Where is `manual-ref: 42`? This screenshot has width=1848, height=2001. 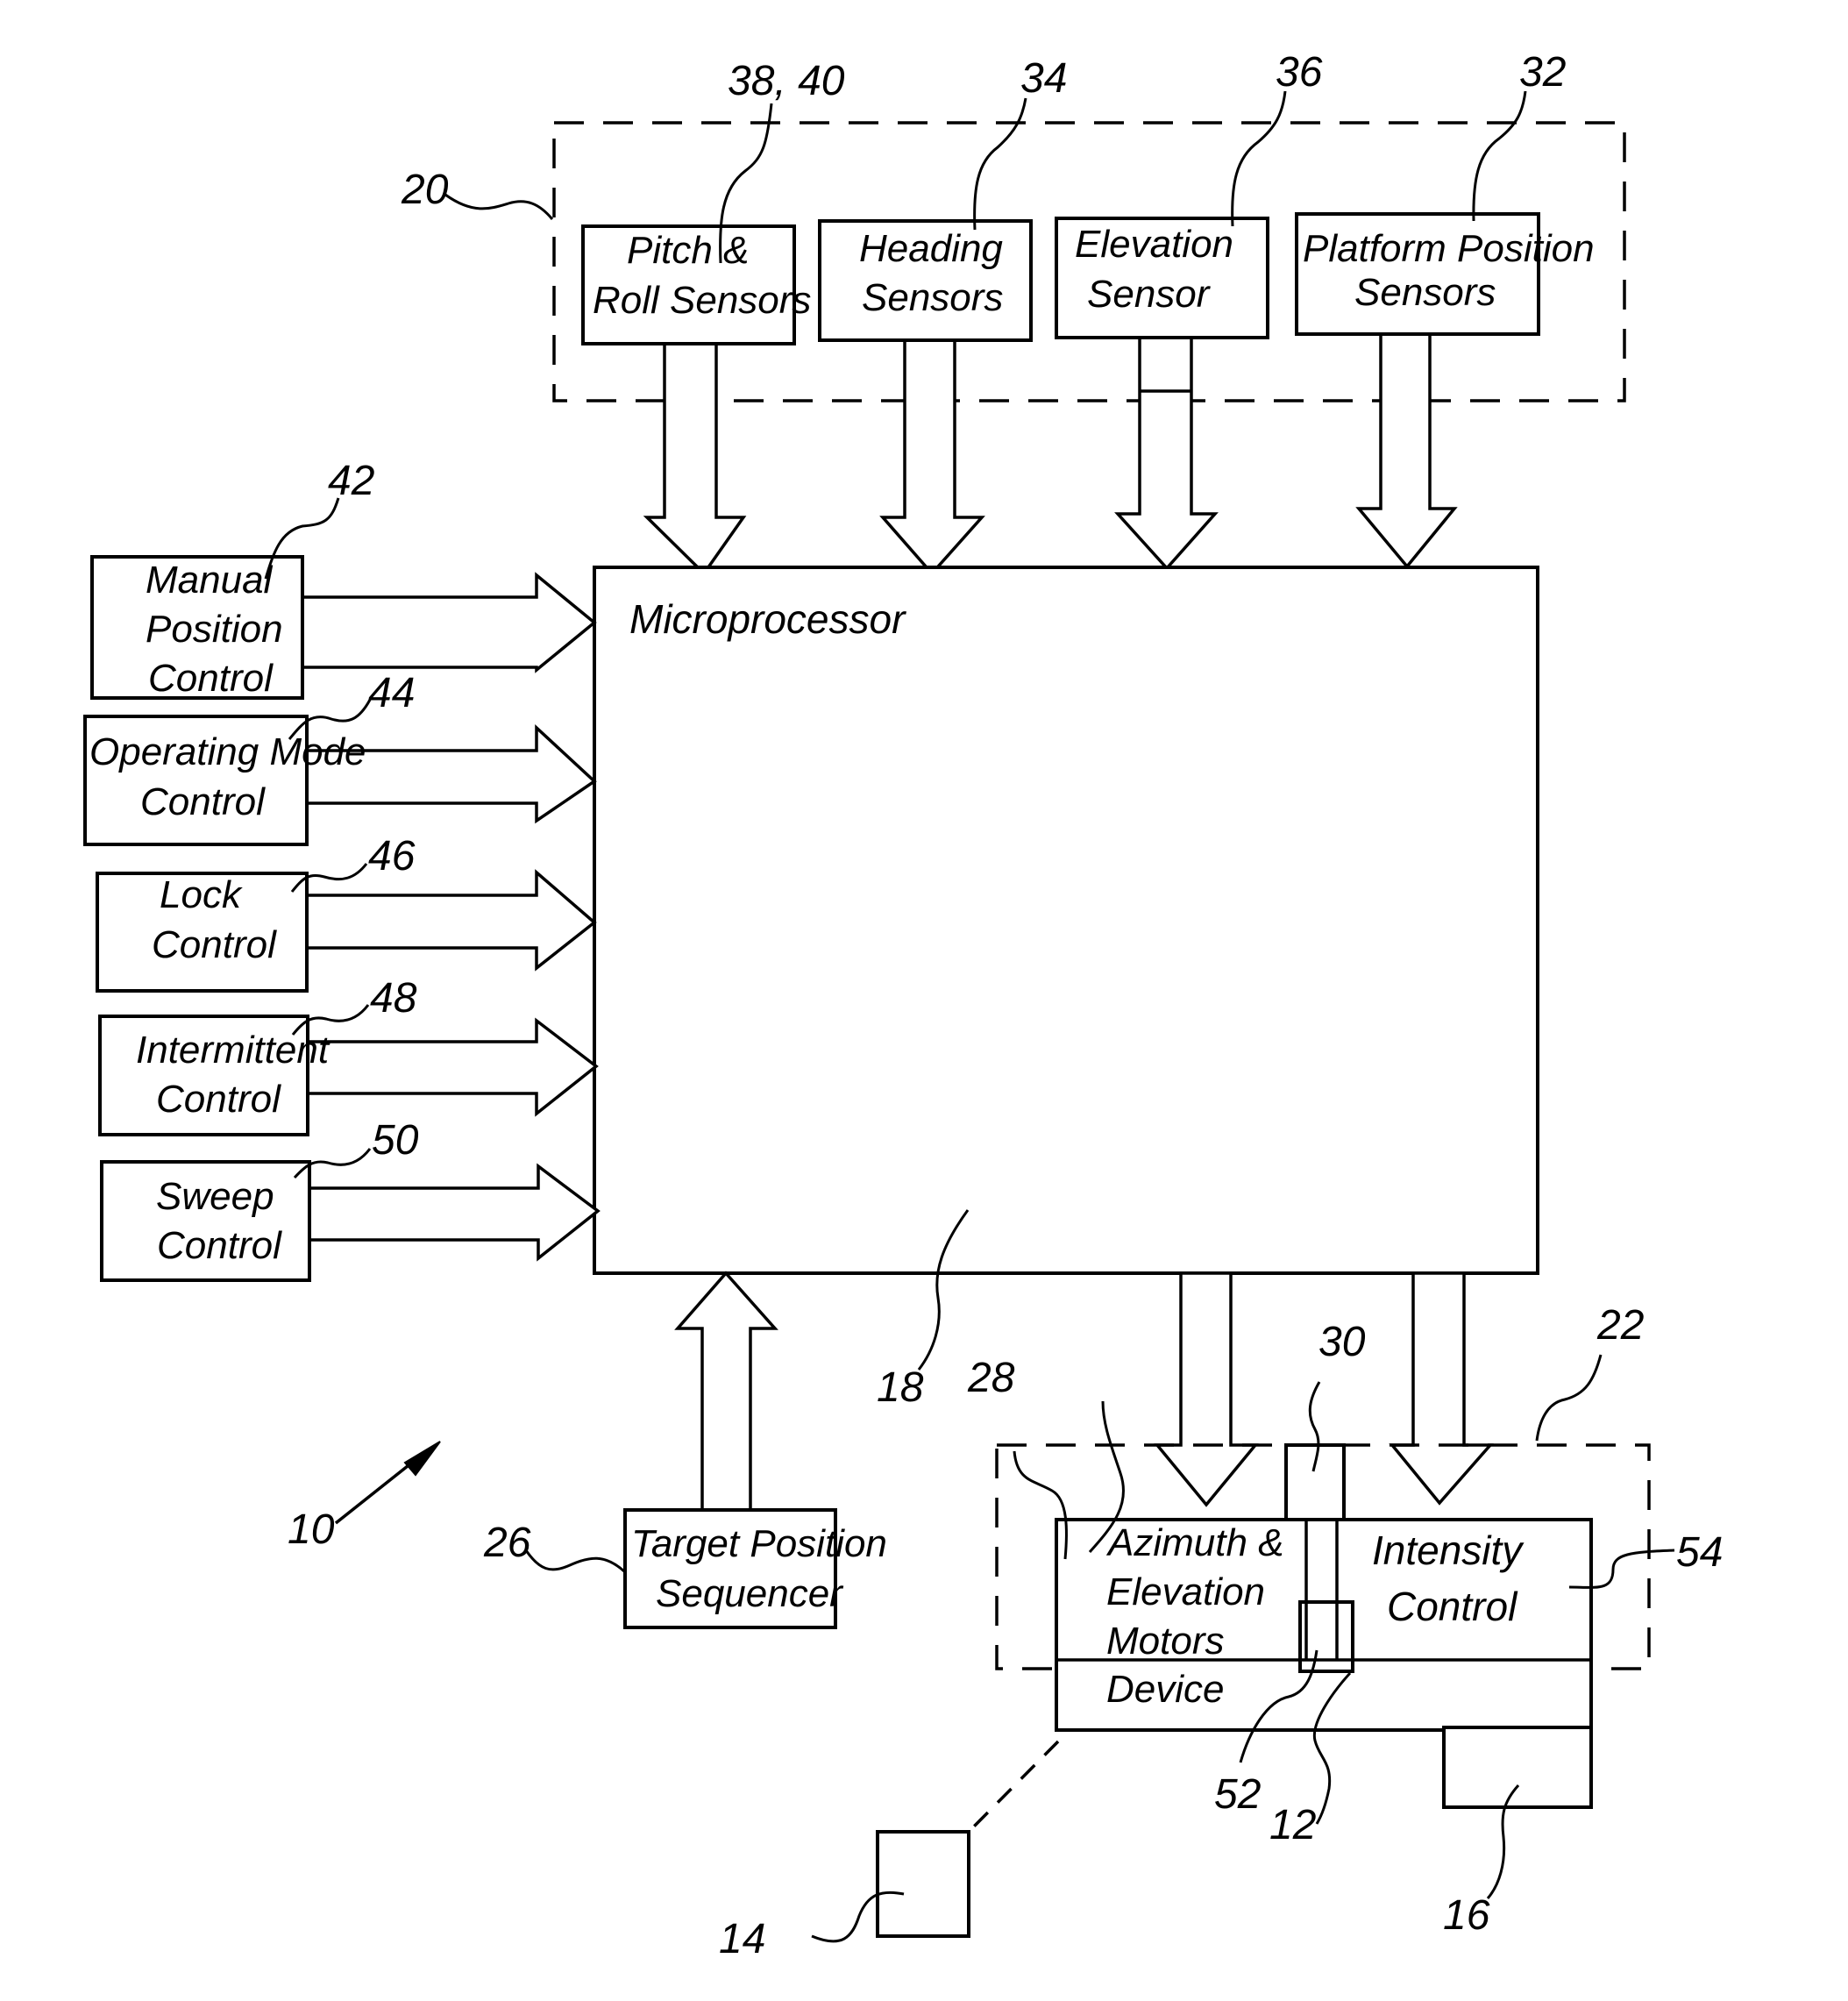
manual-ref: 42 is located at coordinates (351, 481).